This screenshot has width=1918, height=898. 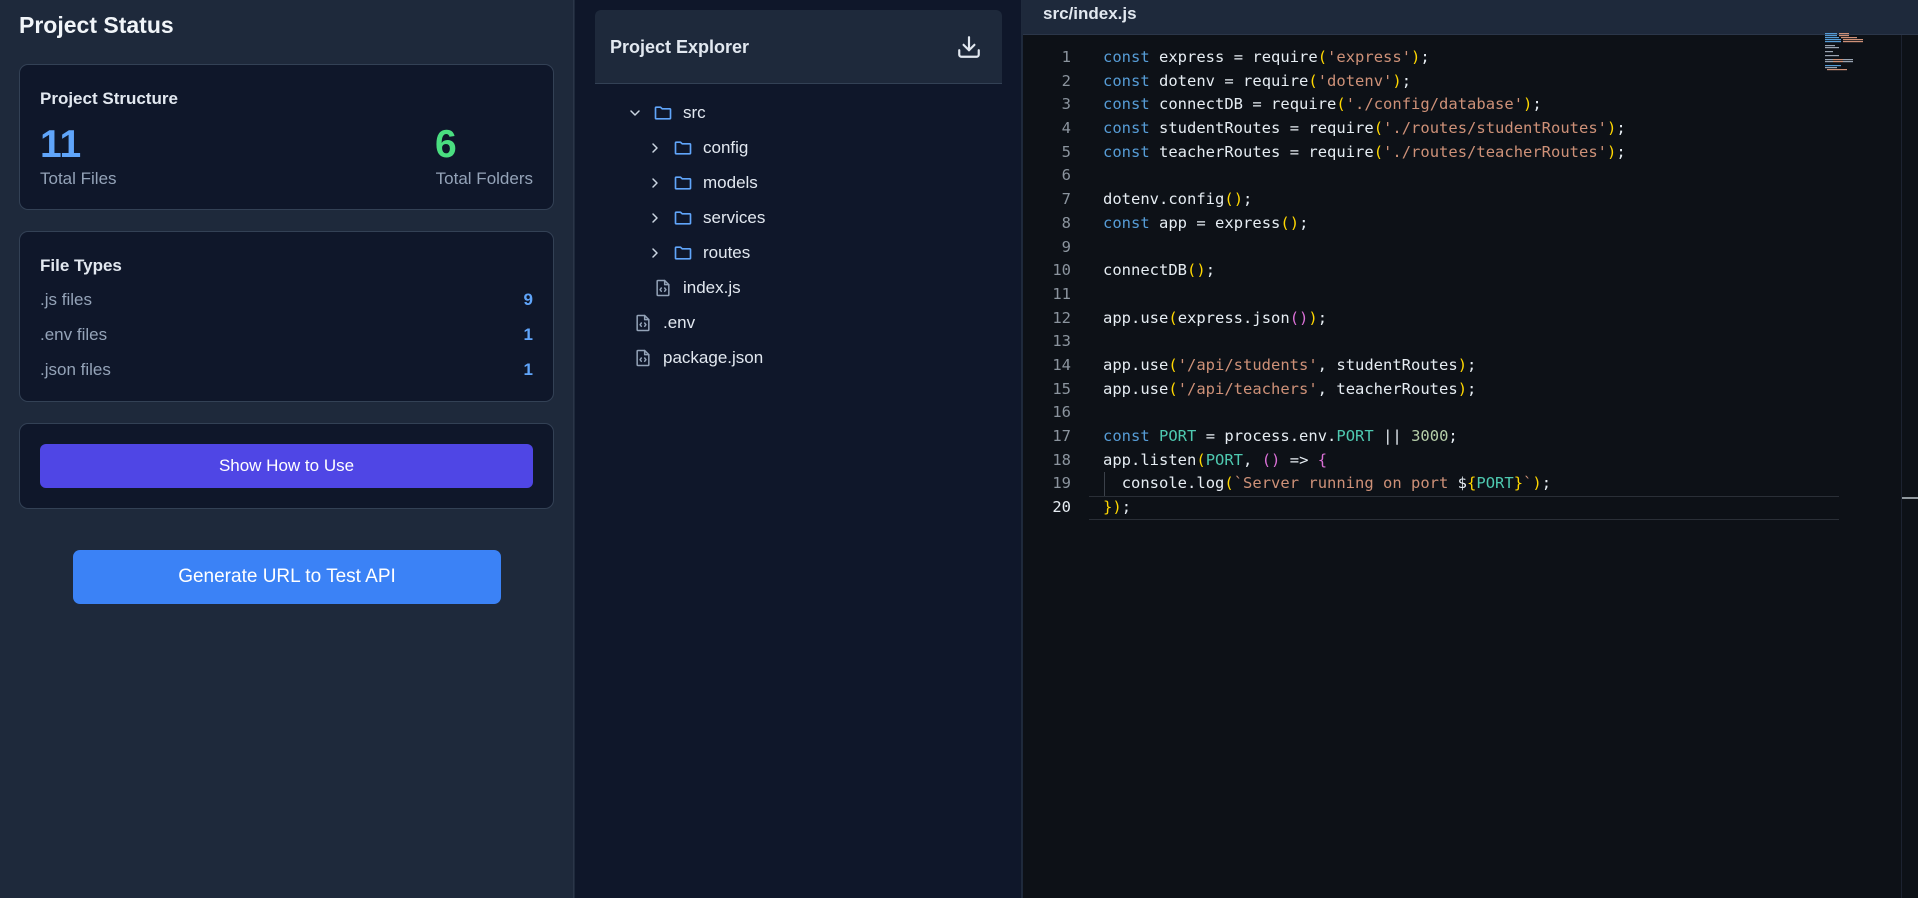 What do you see at coordinates (528, 299) in the screenshot?
I see `file-type-count: 9` at bounding box center [528, 299].